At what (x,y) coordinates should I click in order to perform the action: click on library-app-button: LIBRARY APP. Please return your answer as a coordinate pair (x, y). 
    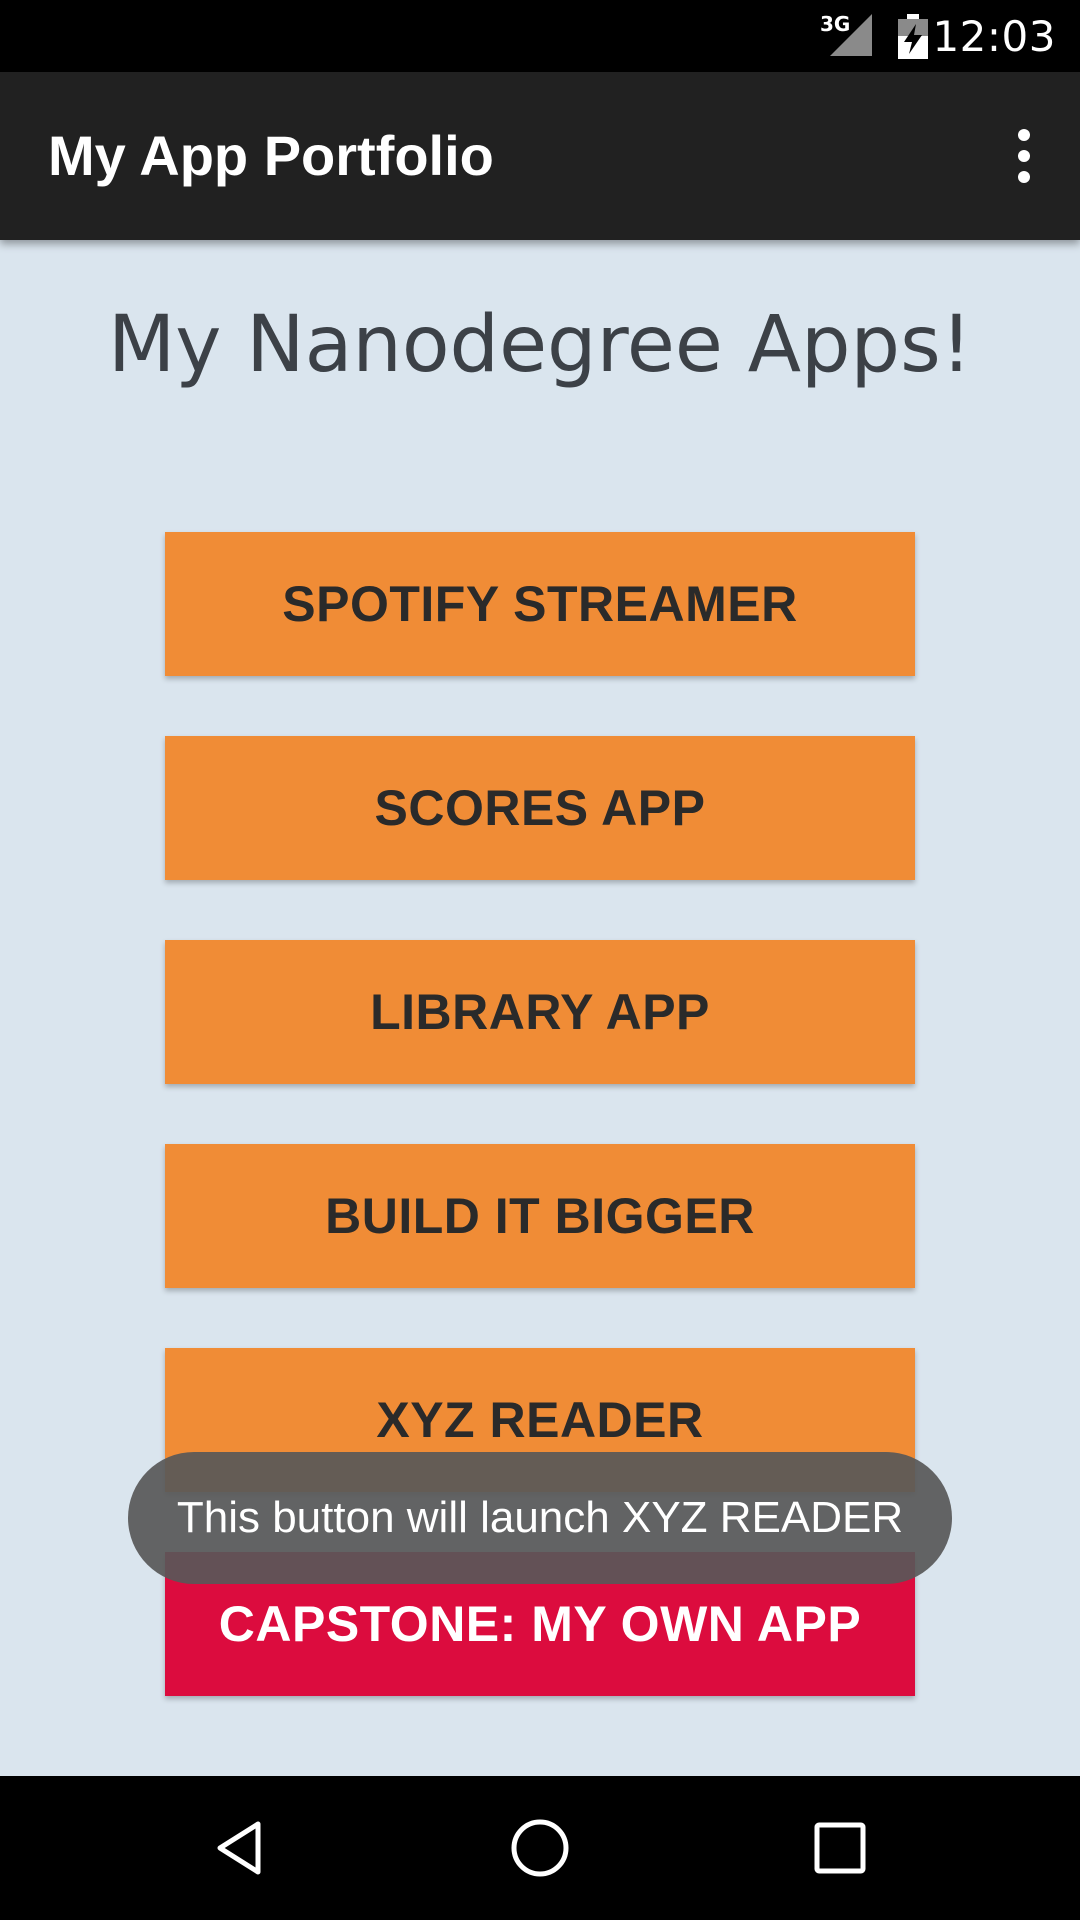
    Looking at the image, I should click on (540, 1012).